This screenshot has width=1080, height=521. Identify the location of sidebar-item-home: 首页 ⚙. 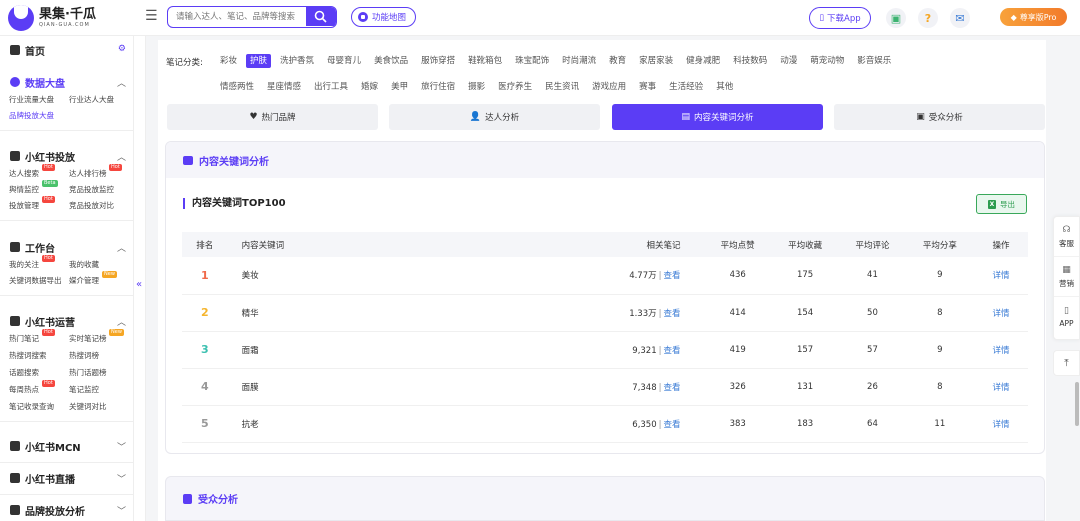
(67, 50).